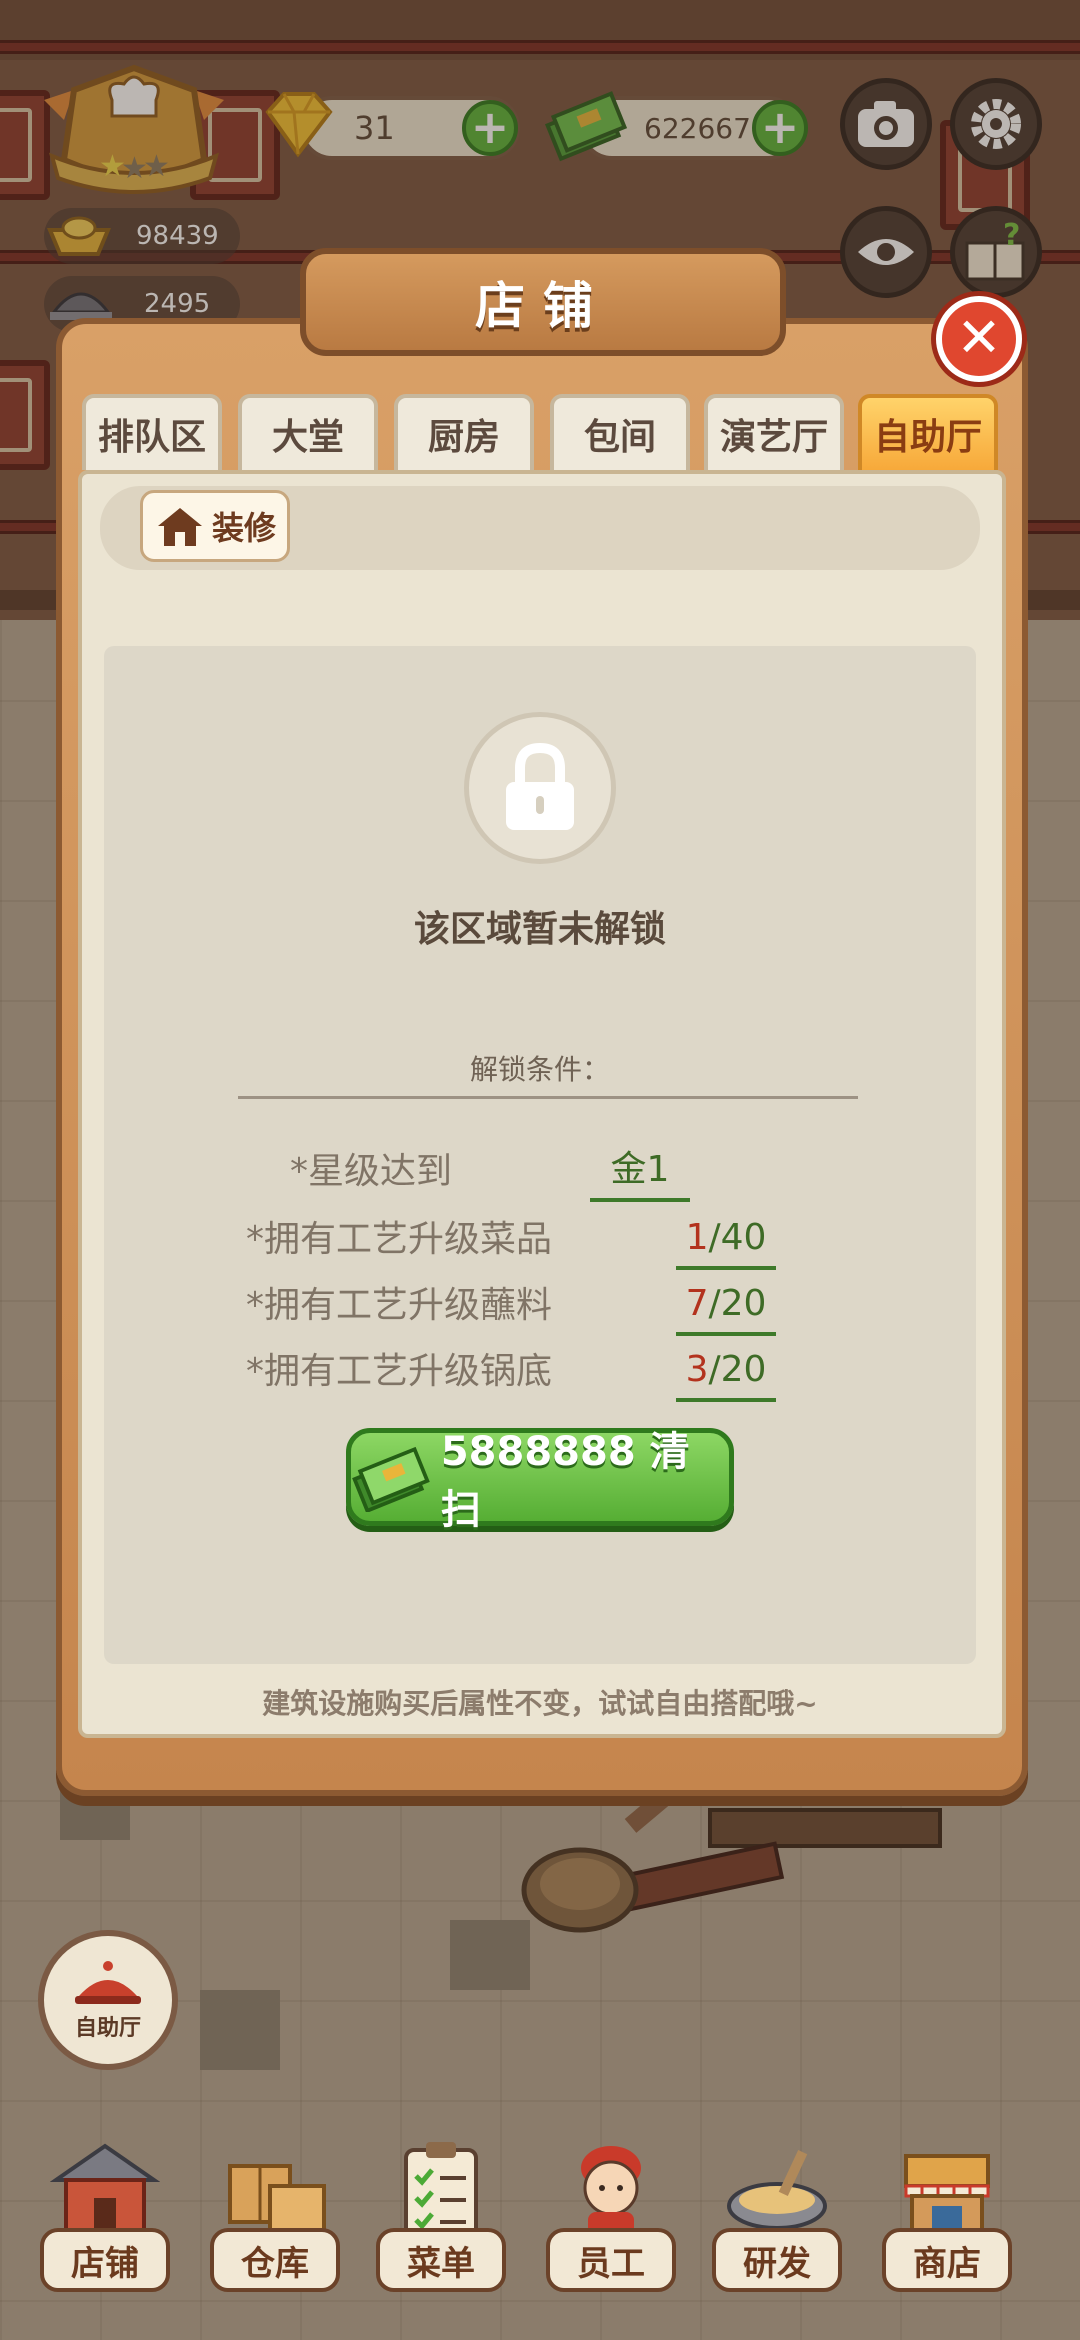  I want to click on condition-progress: 3/20, so click(726, 1372).